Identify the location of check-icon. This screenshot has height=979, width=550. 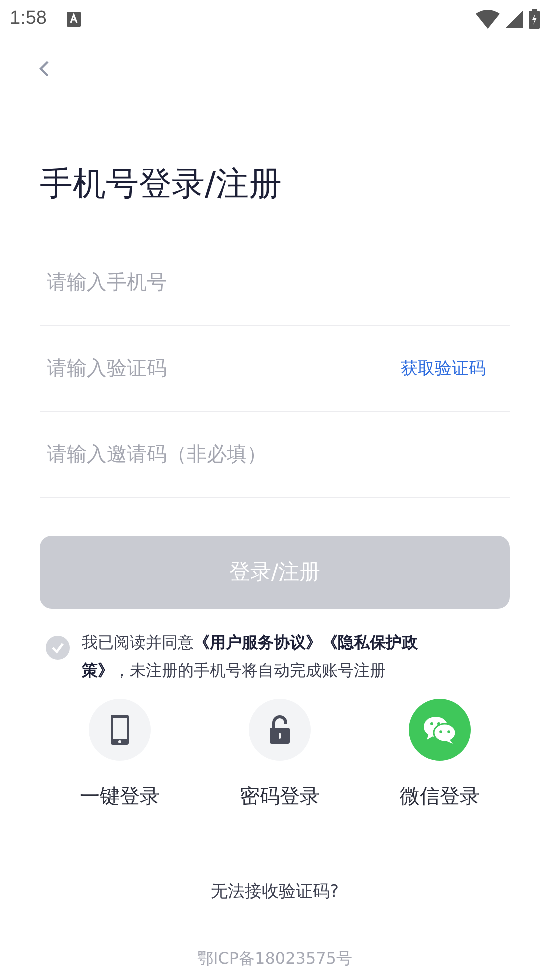
(58, 648).